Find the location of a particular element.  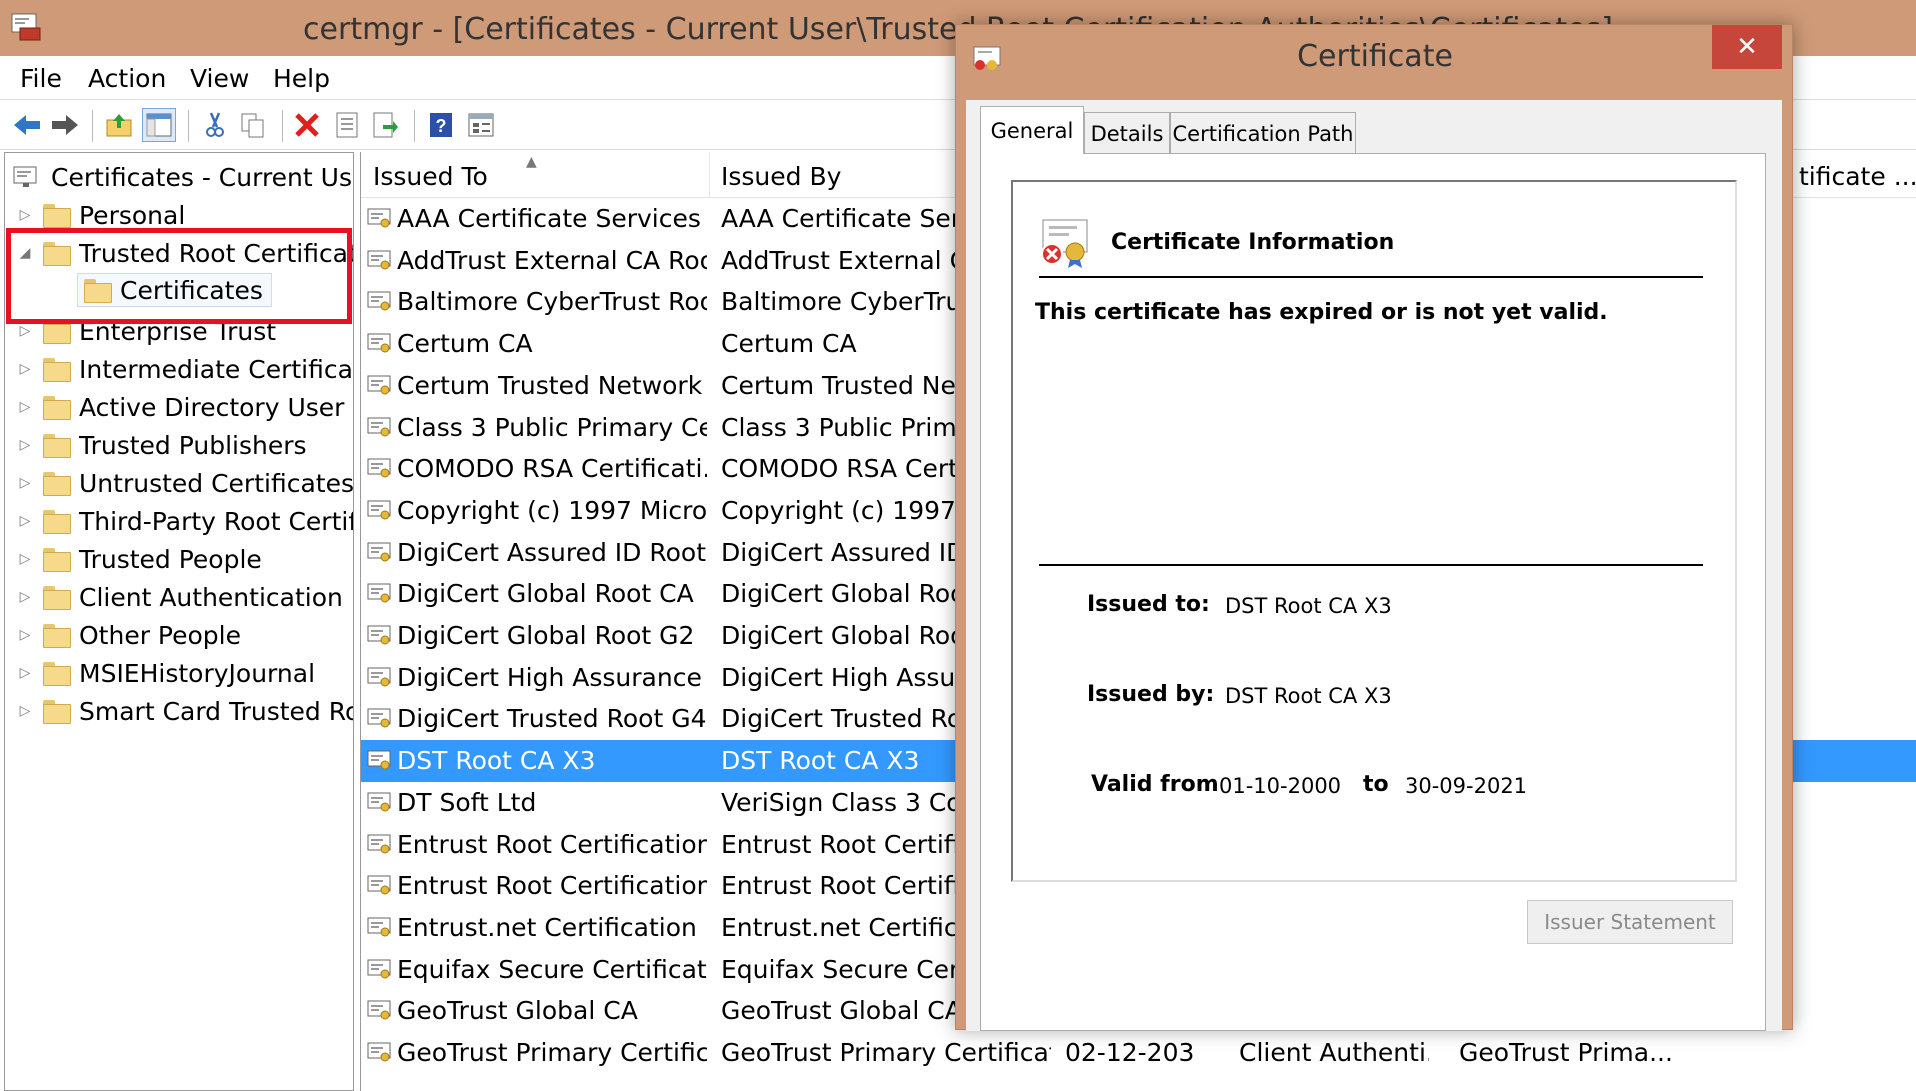

tree-root-label: Certificates - Current User is located at coordinates (202, 177).